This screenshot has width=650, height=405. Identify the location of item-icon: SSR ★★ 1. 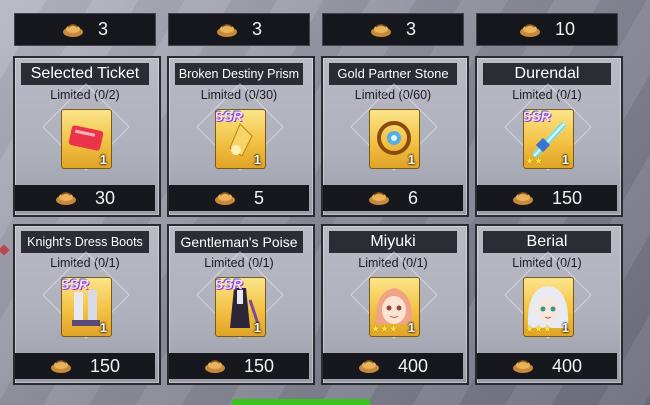
(548, 139).